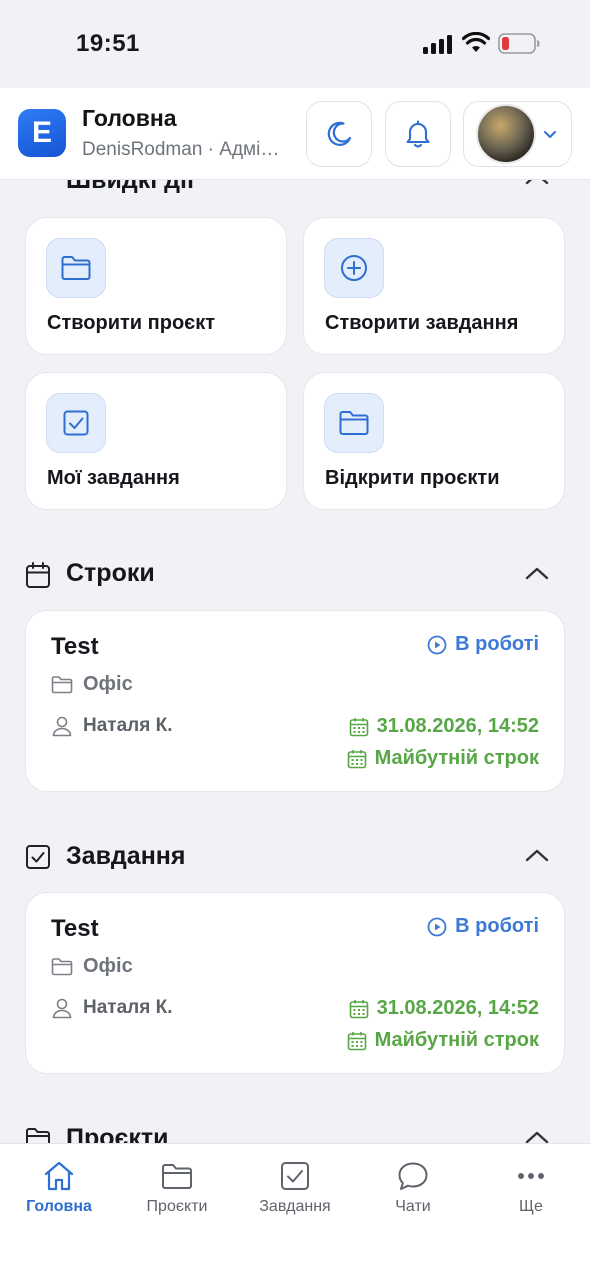  I want to click on tab-chats: Чати, so click(413, 1188).